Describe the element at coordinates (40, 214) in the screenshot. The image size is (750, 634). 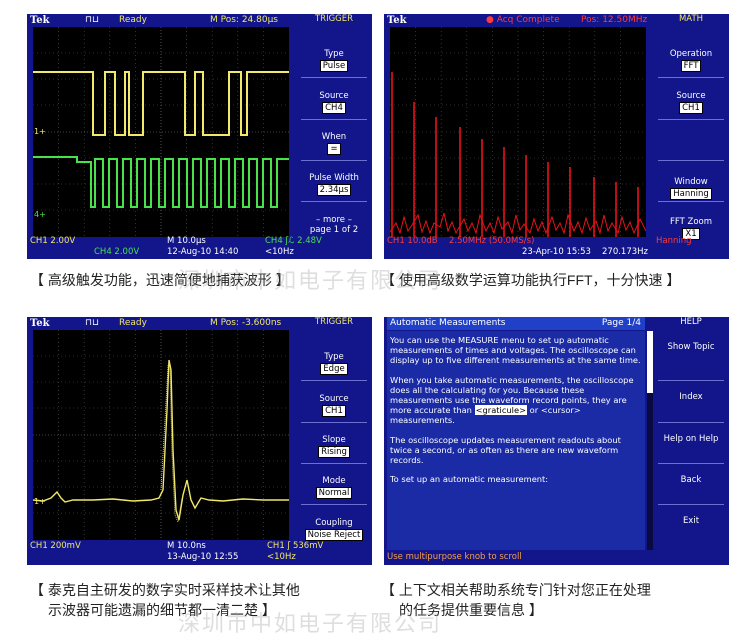
I see `svg-text: 4+` at that location.